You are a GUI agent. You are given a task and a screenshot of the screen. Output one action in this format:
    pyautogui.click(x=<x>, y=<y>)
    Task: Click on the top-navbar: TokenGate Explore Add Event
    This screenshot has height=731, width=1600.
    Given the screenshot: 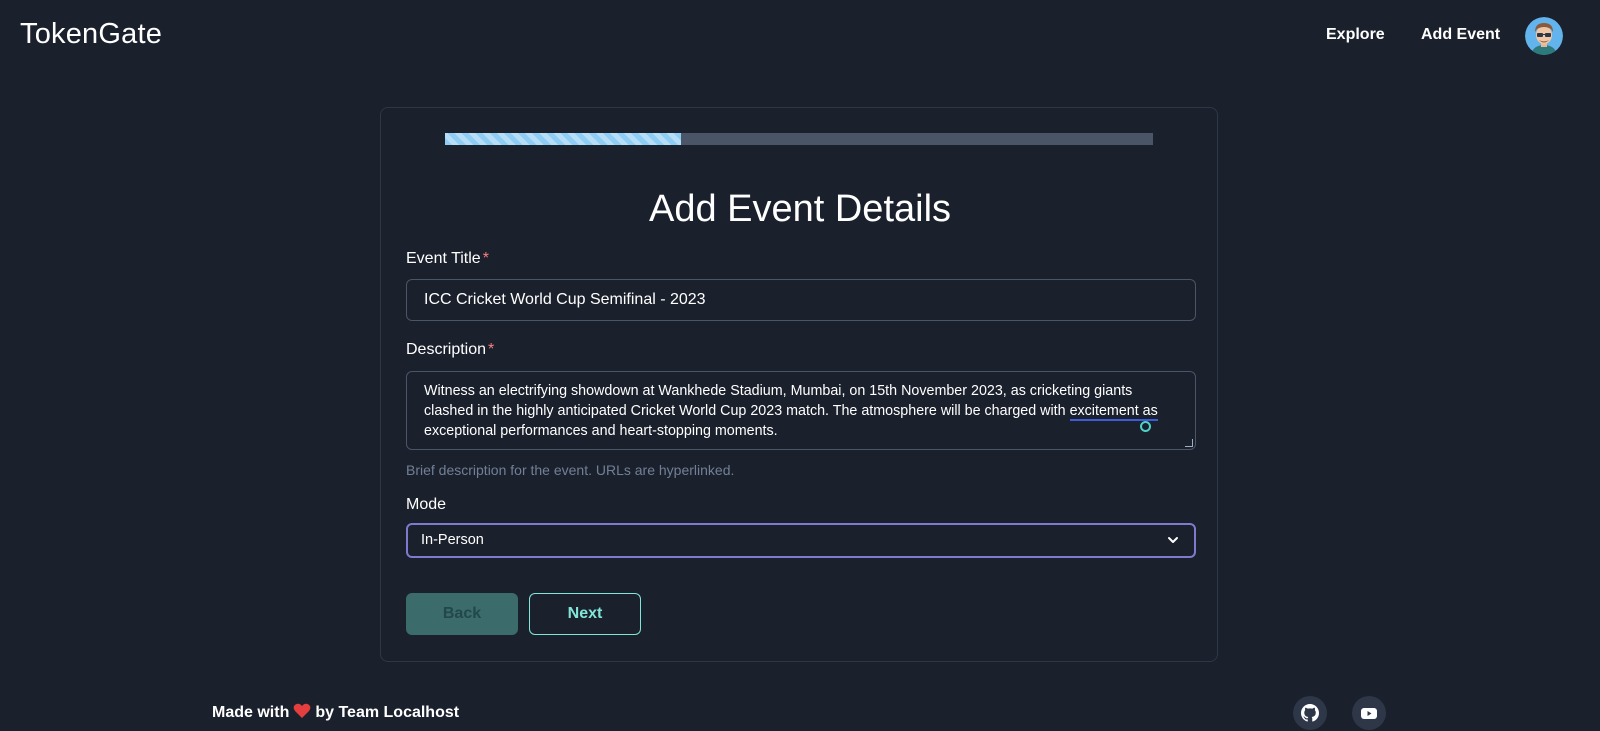 What is the action you would take?
    pyautogui.click(x=800, y=36)
    